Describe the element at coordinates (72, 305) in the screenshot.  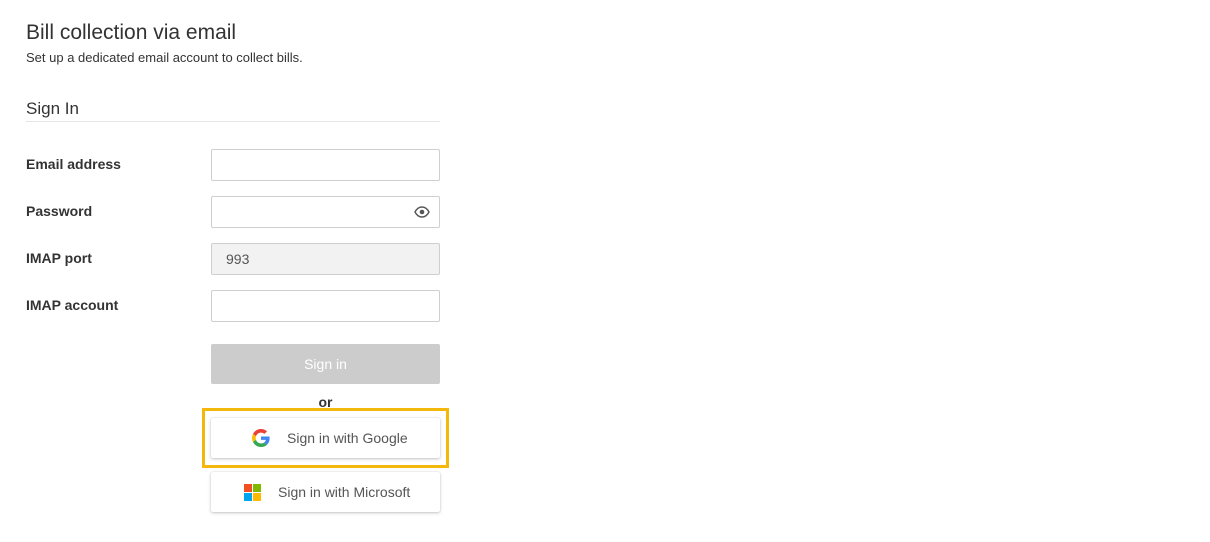
I see `imap-account-label: IMAP account` at that location.